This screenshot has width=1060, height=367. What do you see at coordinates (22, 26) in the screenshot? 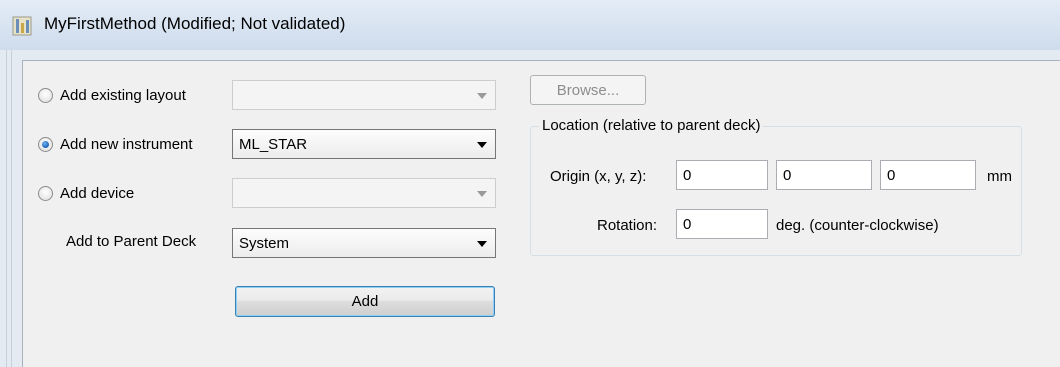
I see `app-icon` at bounding box center [22, 26].